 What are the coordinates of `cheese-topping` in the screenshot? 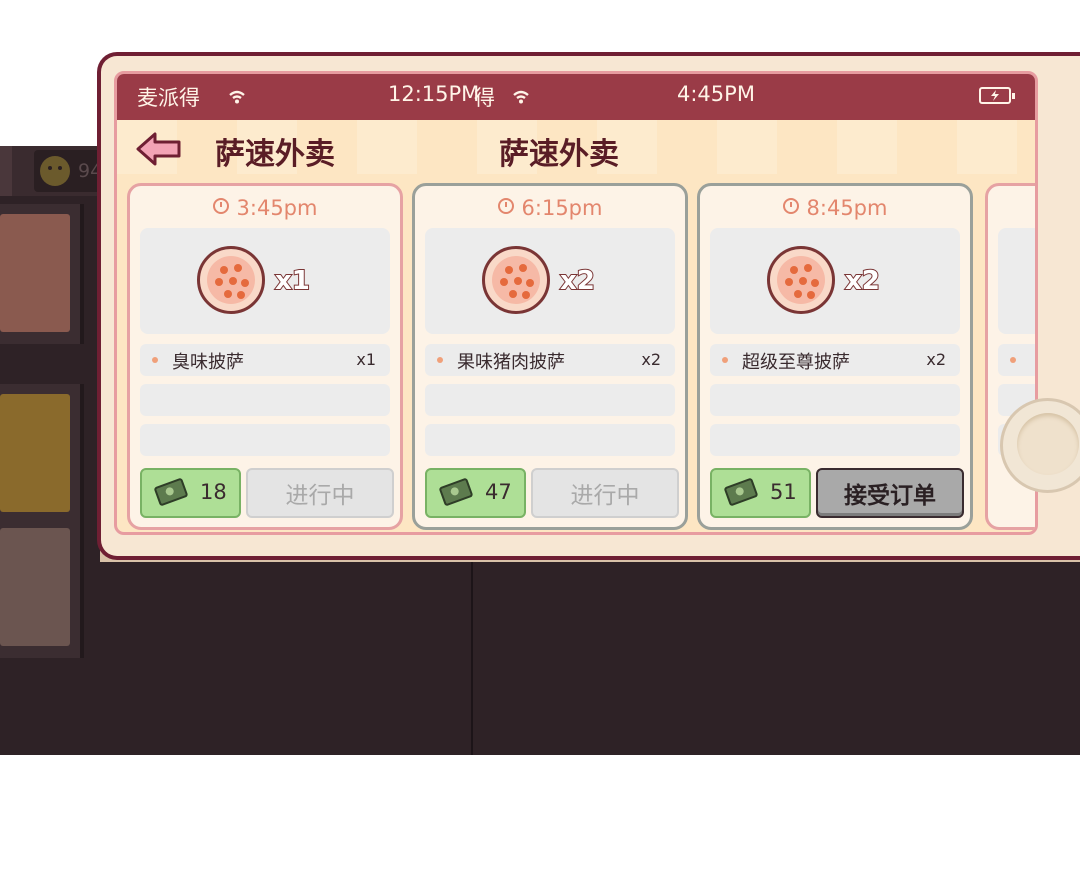 It's located at (35, 453).